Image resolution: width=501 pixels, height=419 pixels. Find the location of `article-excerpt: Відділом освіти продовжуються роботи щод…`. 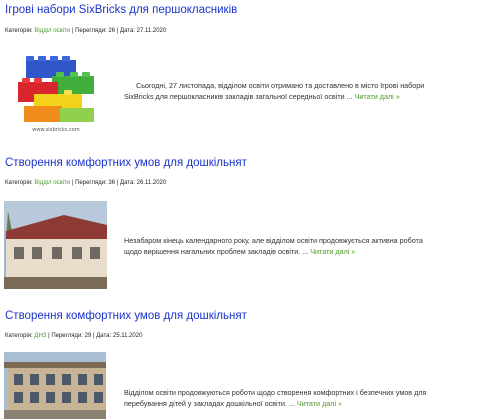

article-excerpt: Відділом освіти продовжуються роботи щод… is located at coordinates (275, 398).